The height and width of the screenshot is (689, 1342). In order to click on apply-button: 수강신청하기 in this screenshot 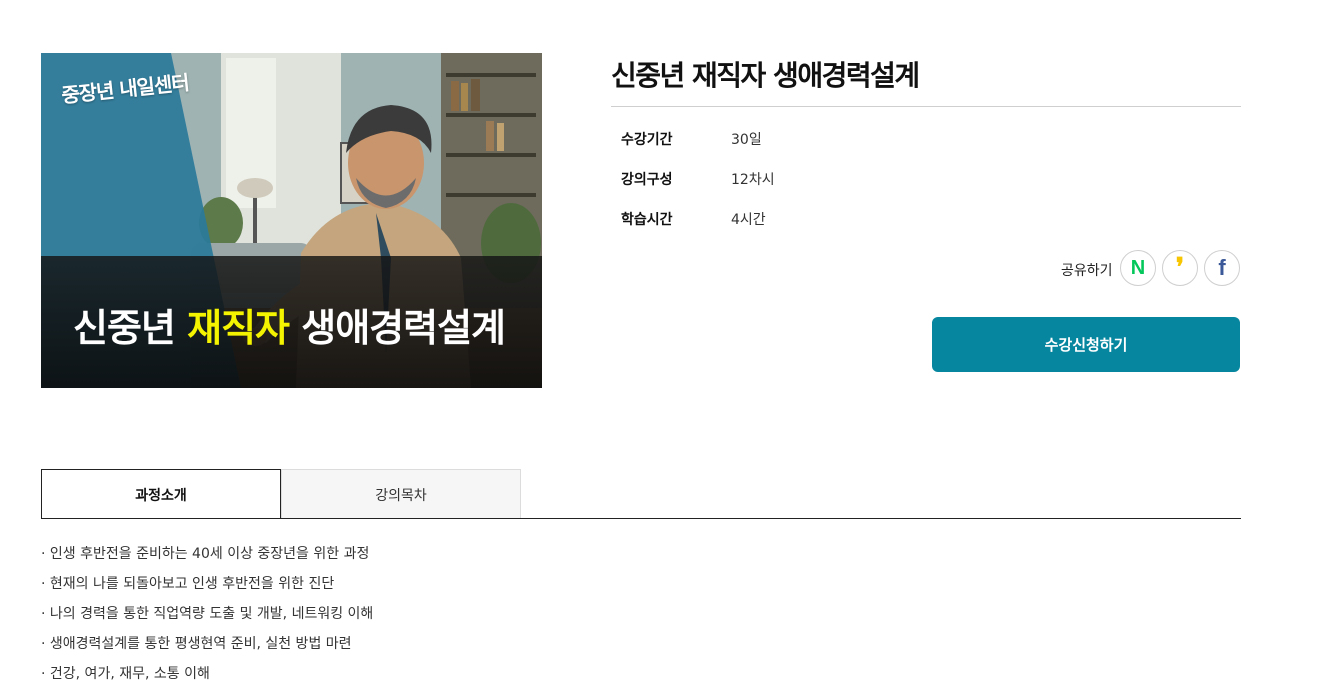, I will do `click(1086, 344)`.